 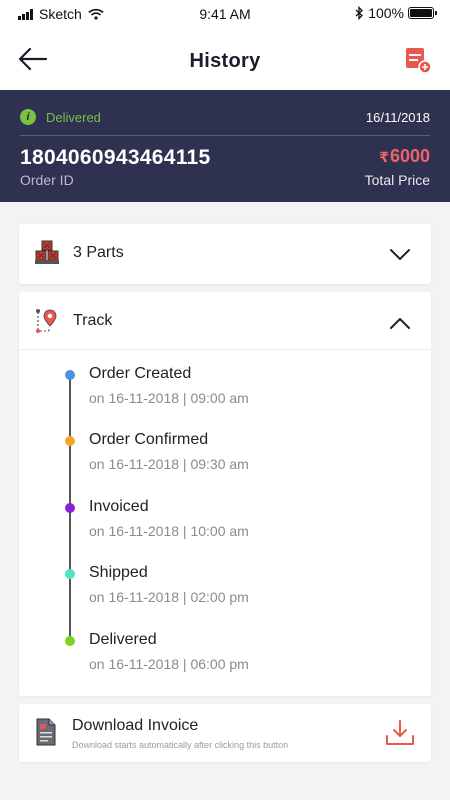 What do you see at coordinates (47, 252) in the screenshot?
I see `parts-boxes-icon` at bounding box center [47, 252].